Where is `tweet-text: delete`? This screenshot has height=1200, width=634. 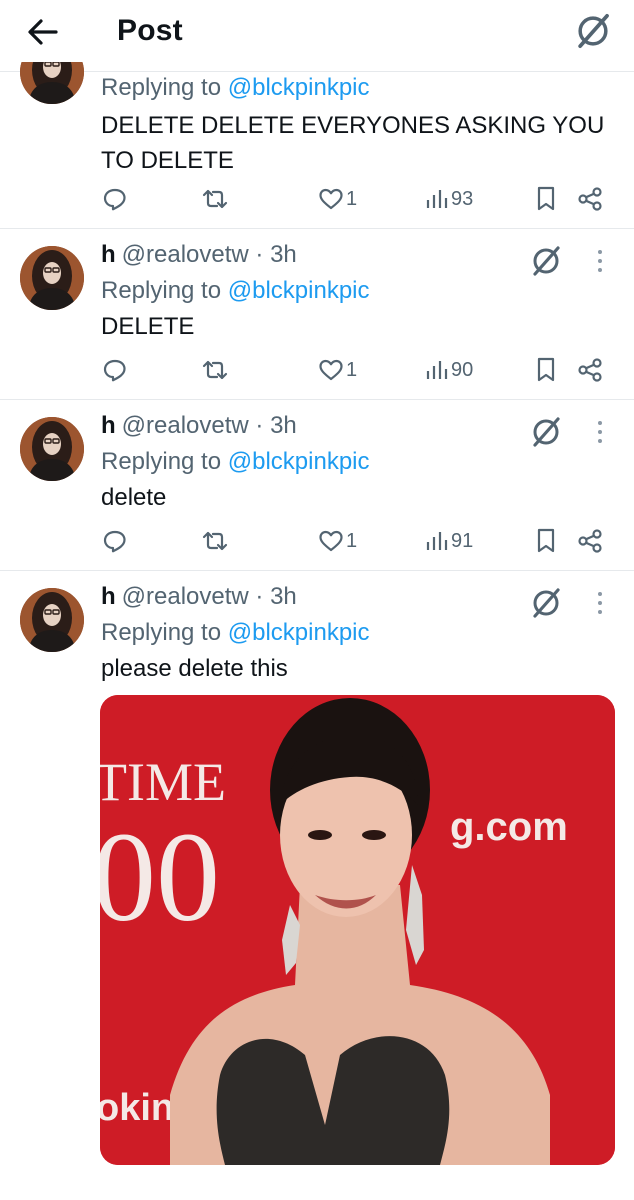 tweet-text: delete is located at coordinates (134, 497).